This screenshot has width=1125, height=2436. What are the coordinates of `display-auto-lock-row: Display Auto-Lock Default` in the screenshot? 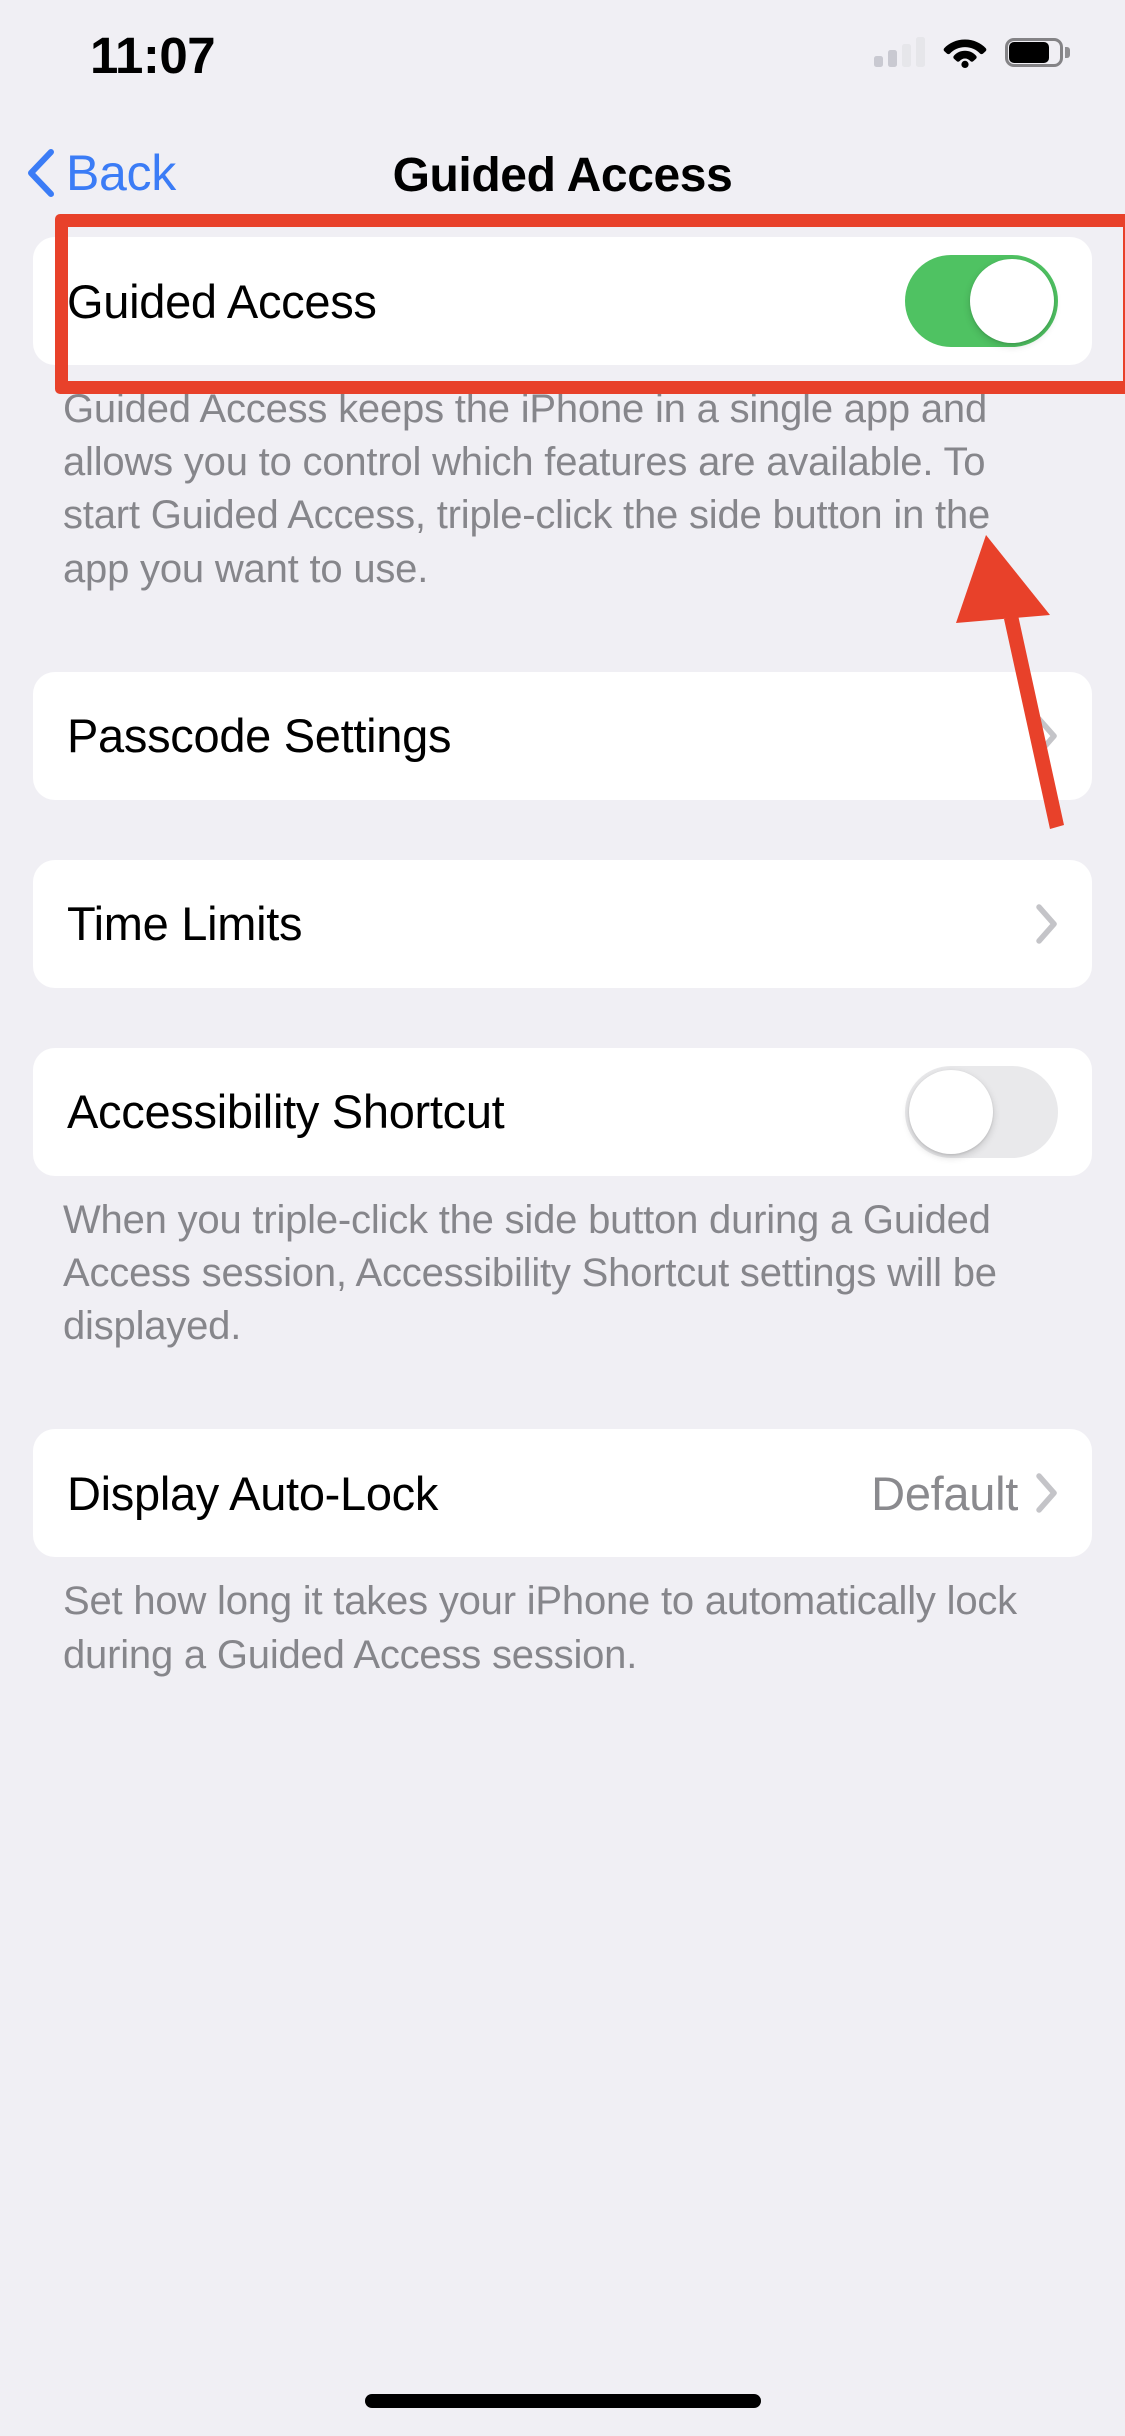 It's located at (562, 1493).